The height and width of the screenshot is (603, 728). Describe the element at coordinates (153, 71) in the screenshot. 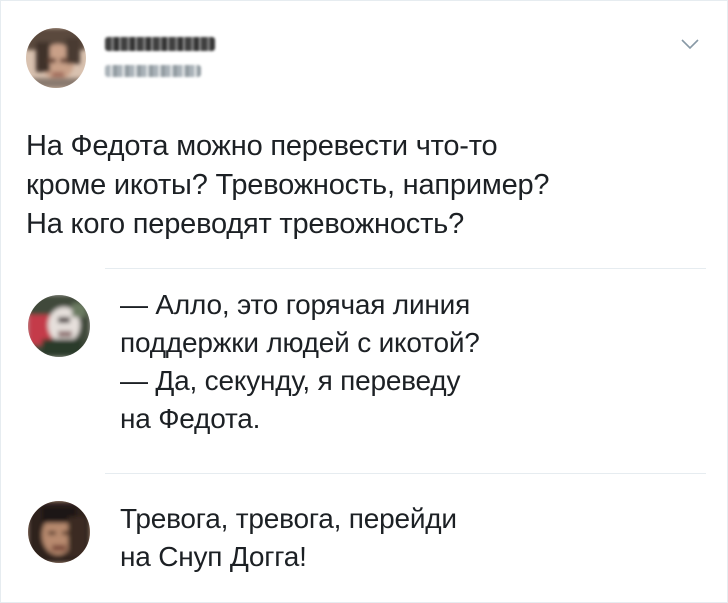

I see `author-handle-obscured` at that location.